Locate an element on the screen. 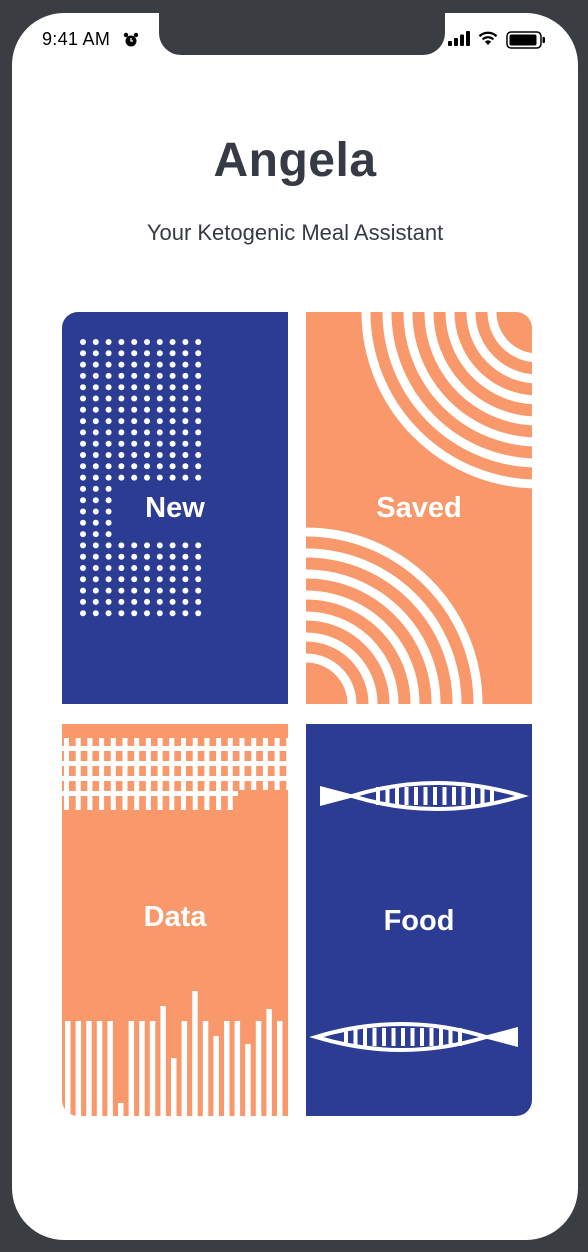 This screenshot has width=588, height=1252. new-card-label: New is located at coordinates (175, 508).